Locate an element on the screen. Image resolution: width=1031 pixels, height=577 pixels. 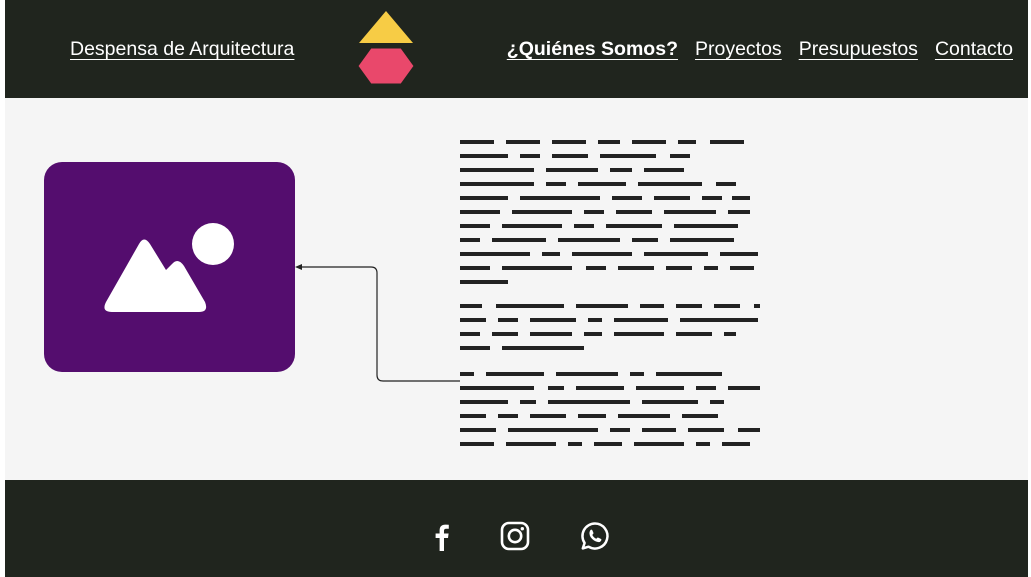
facebook-icon is located at coordinates (442, 536).